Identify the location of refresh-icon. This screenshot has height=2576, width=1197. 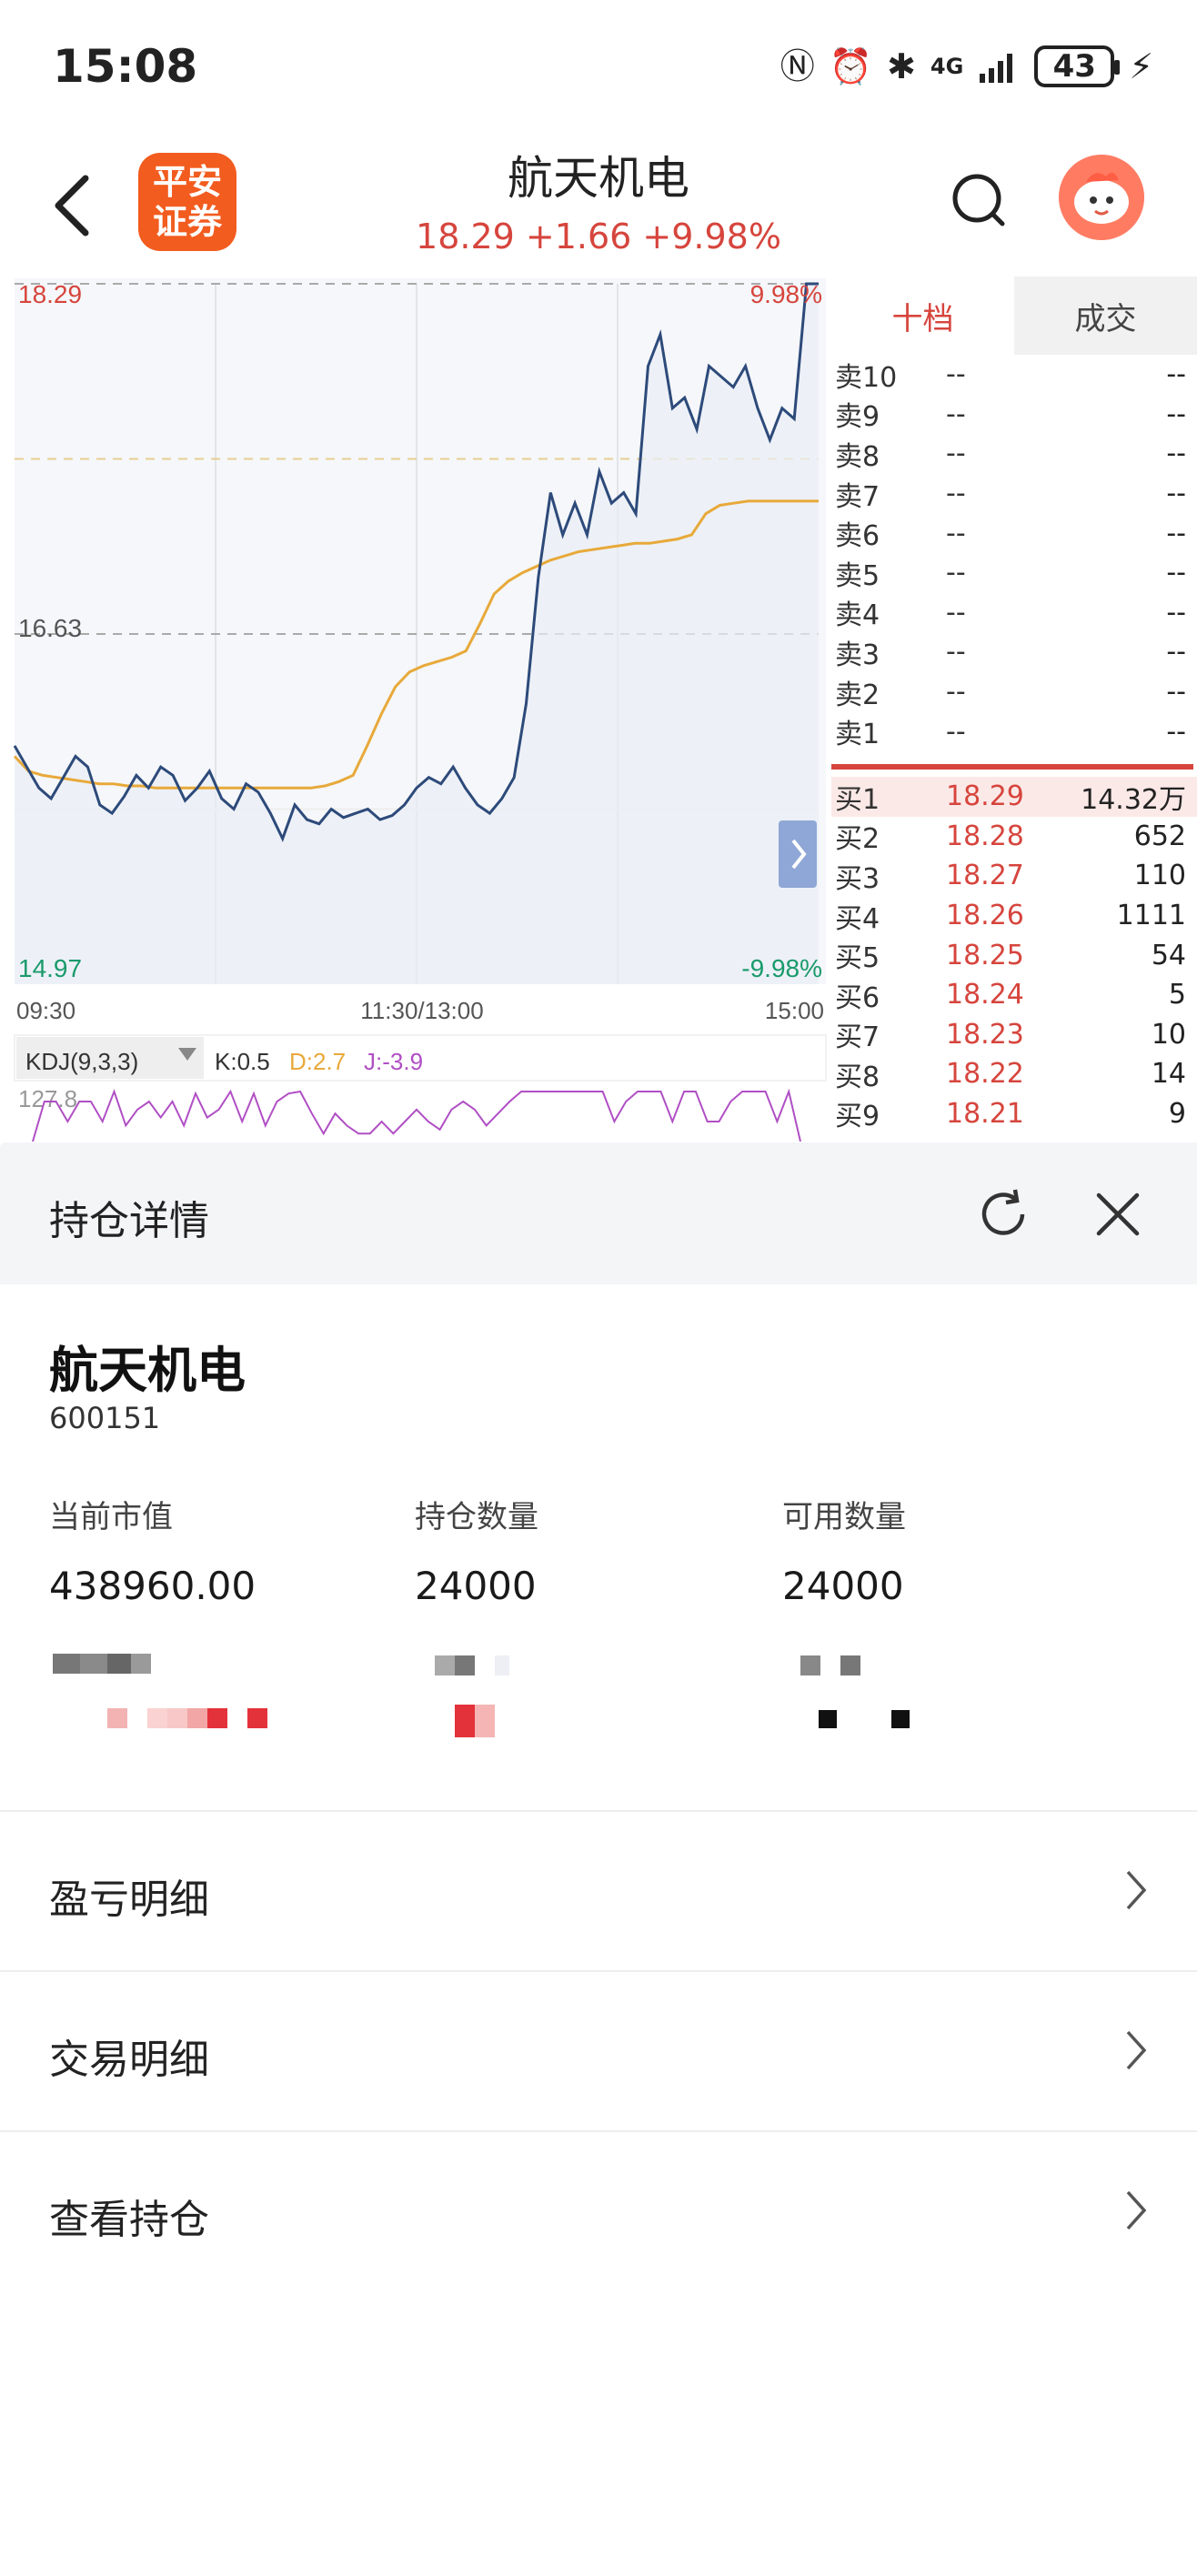
(1003, 1214).